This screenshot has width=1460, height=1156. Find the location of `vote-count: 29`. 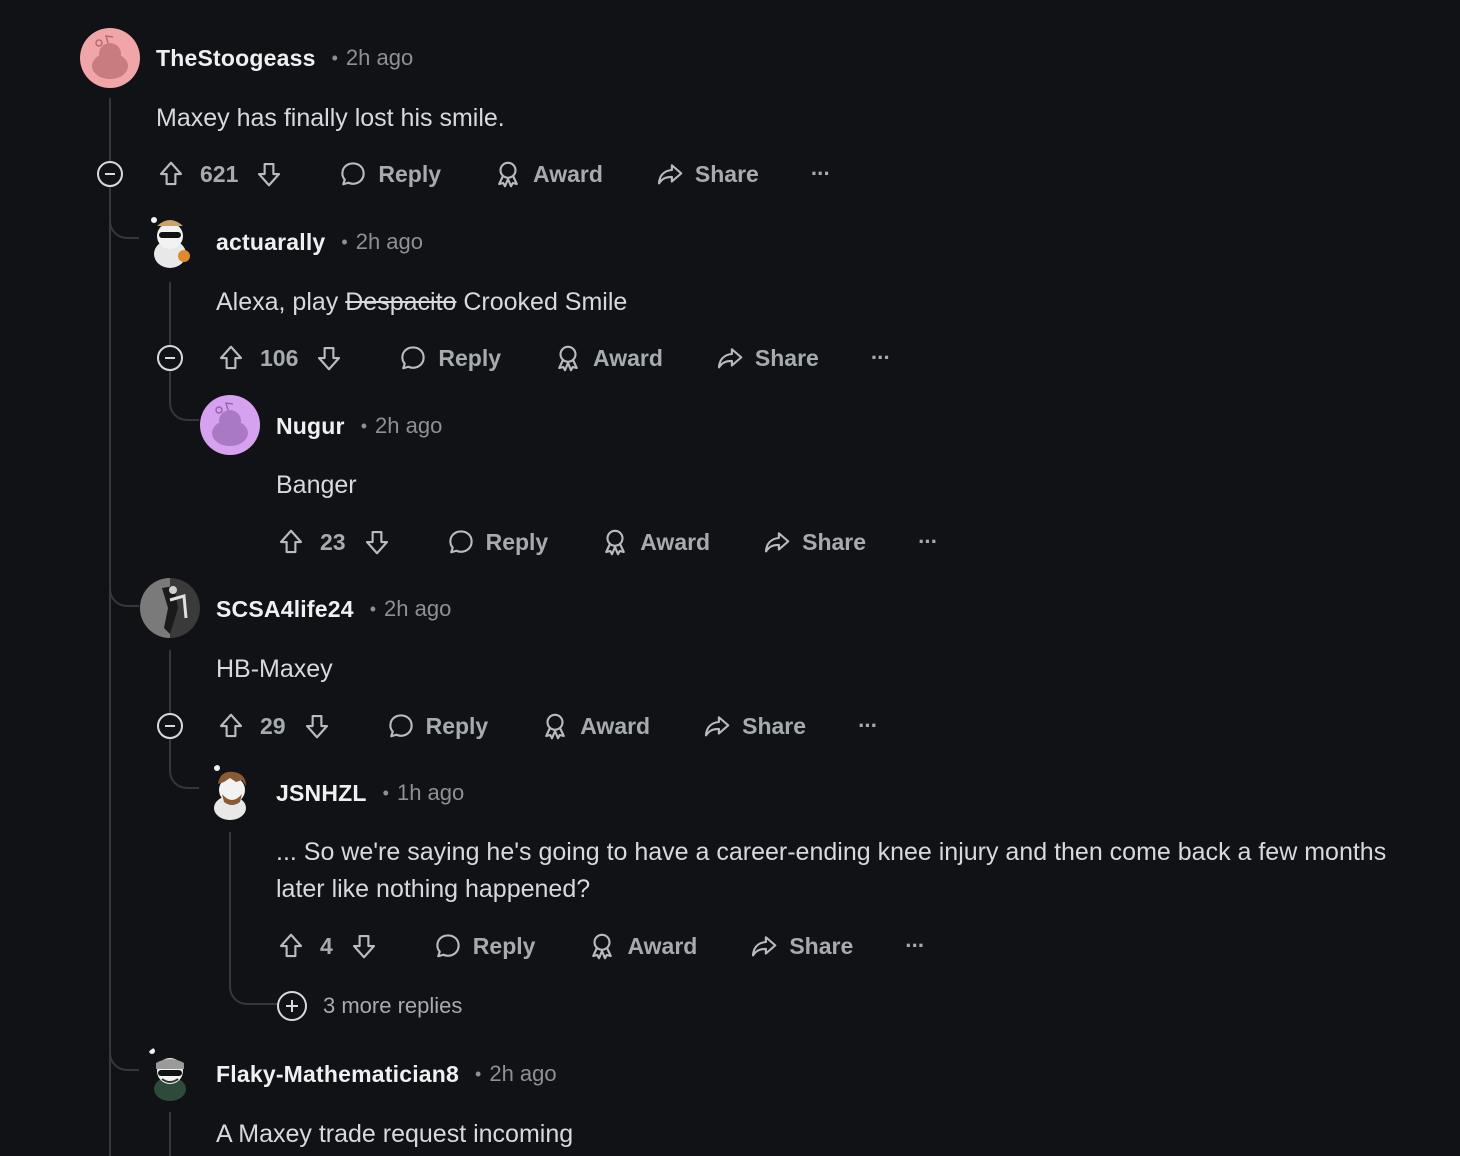

vote-count: 29 is located at coordinates (273, 725).